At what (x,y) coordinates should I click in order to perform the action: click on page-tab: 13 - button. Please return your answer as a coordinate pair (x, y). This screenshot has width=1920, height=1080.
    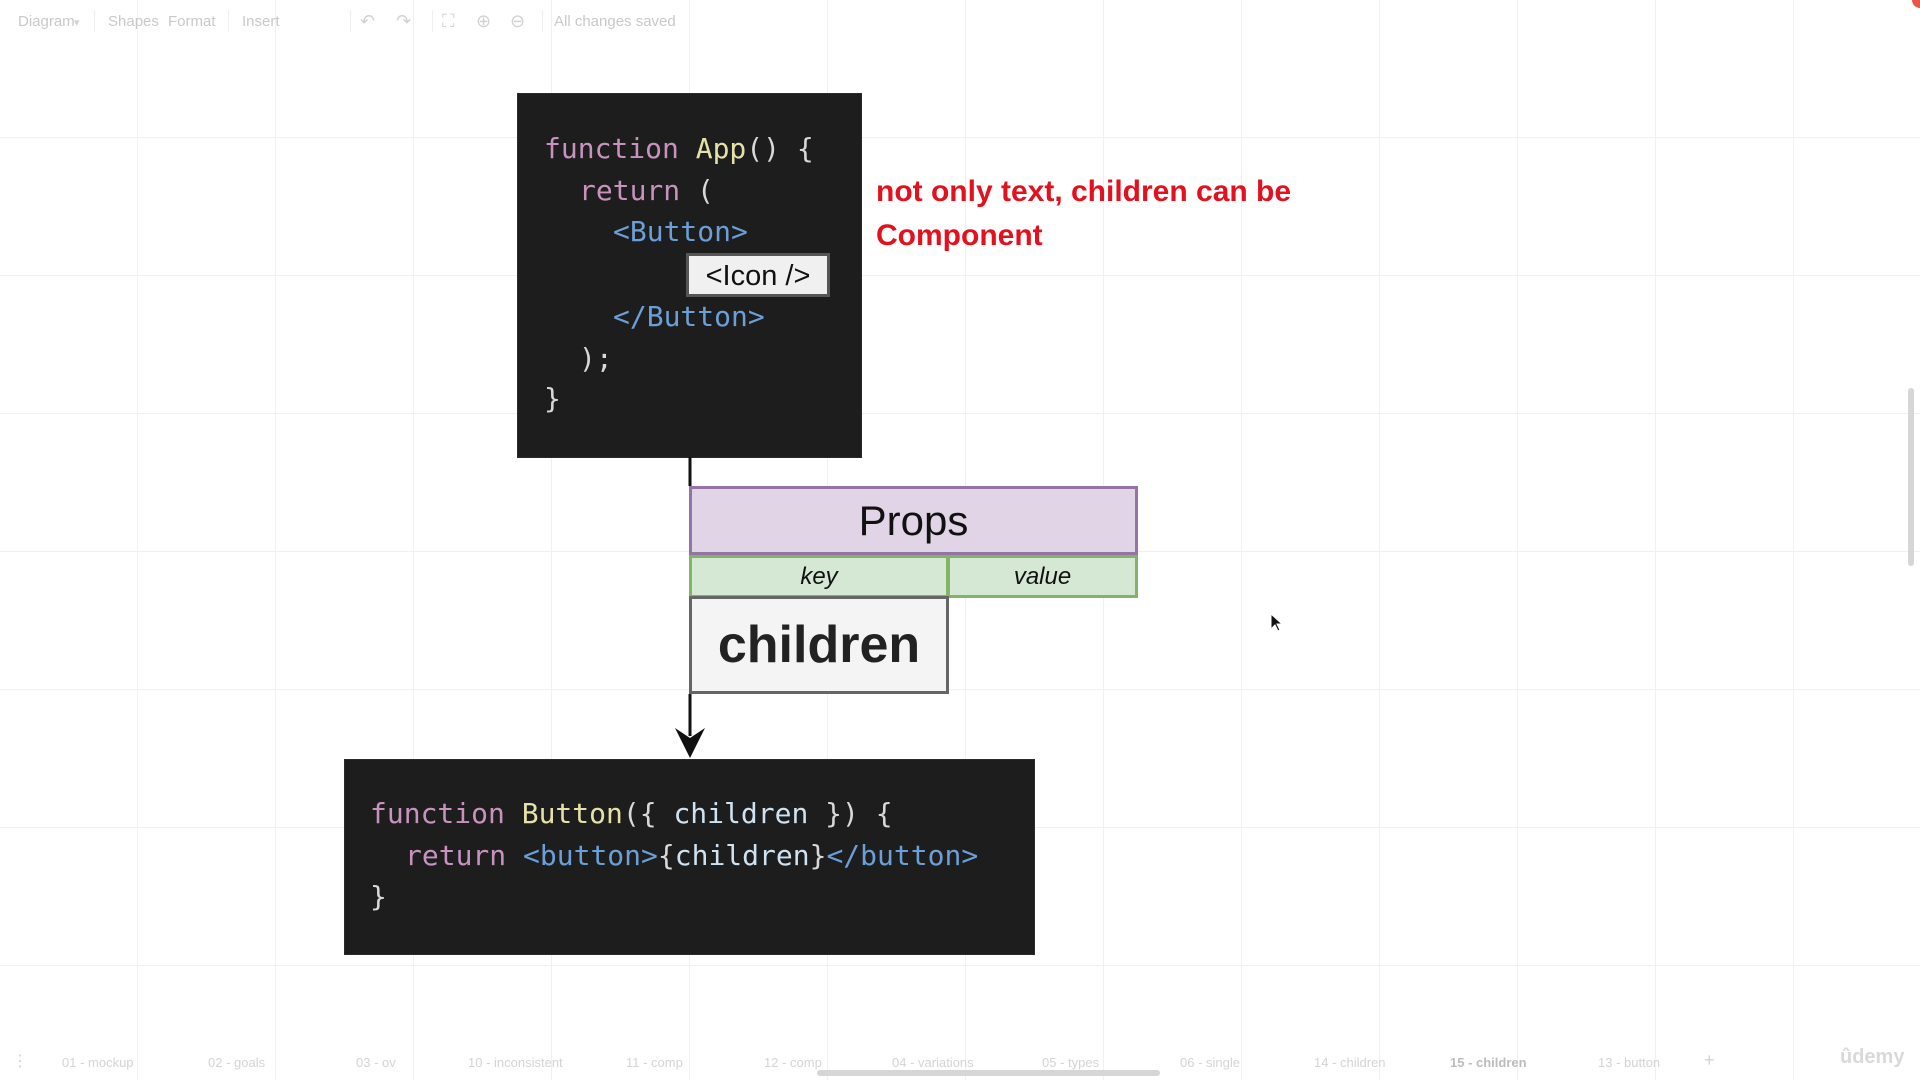
    Looking at the image, I should click on (1629, 1062).